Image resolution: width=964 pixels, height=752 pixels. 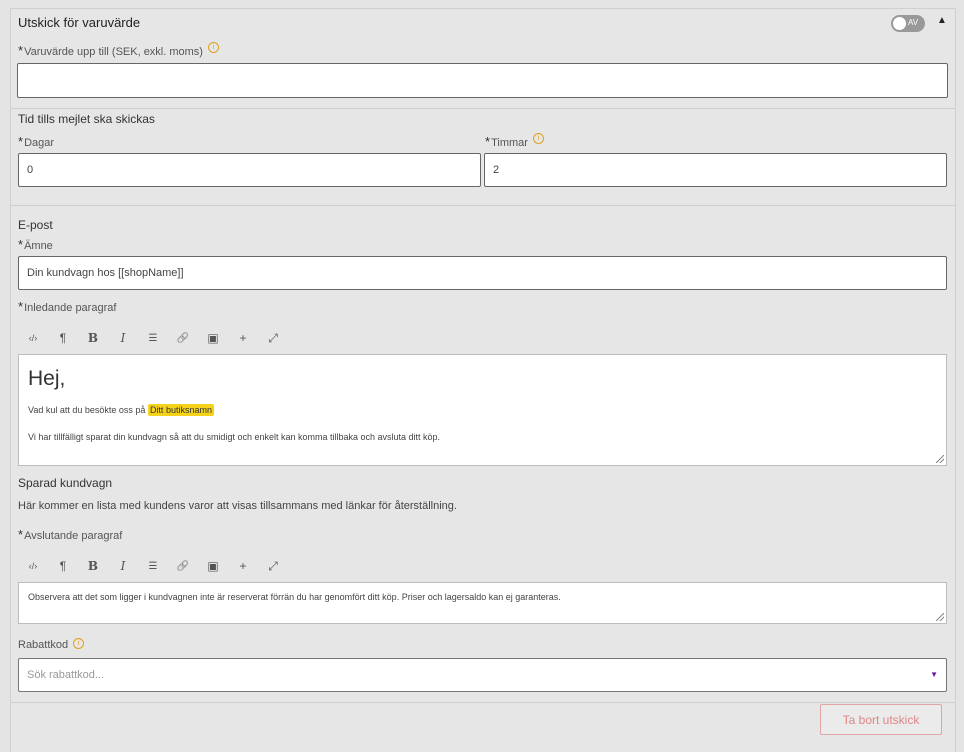 I want to click on closing-editor-toolbar: ‹/› ¶ B I ☰ 🔗 ▣ + ⤢, so click(x=153, y=566).